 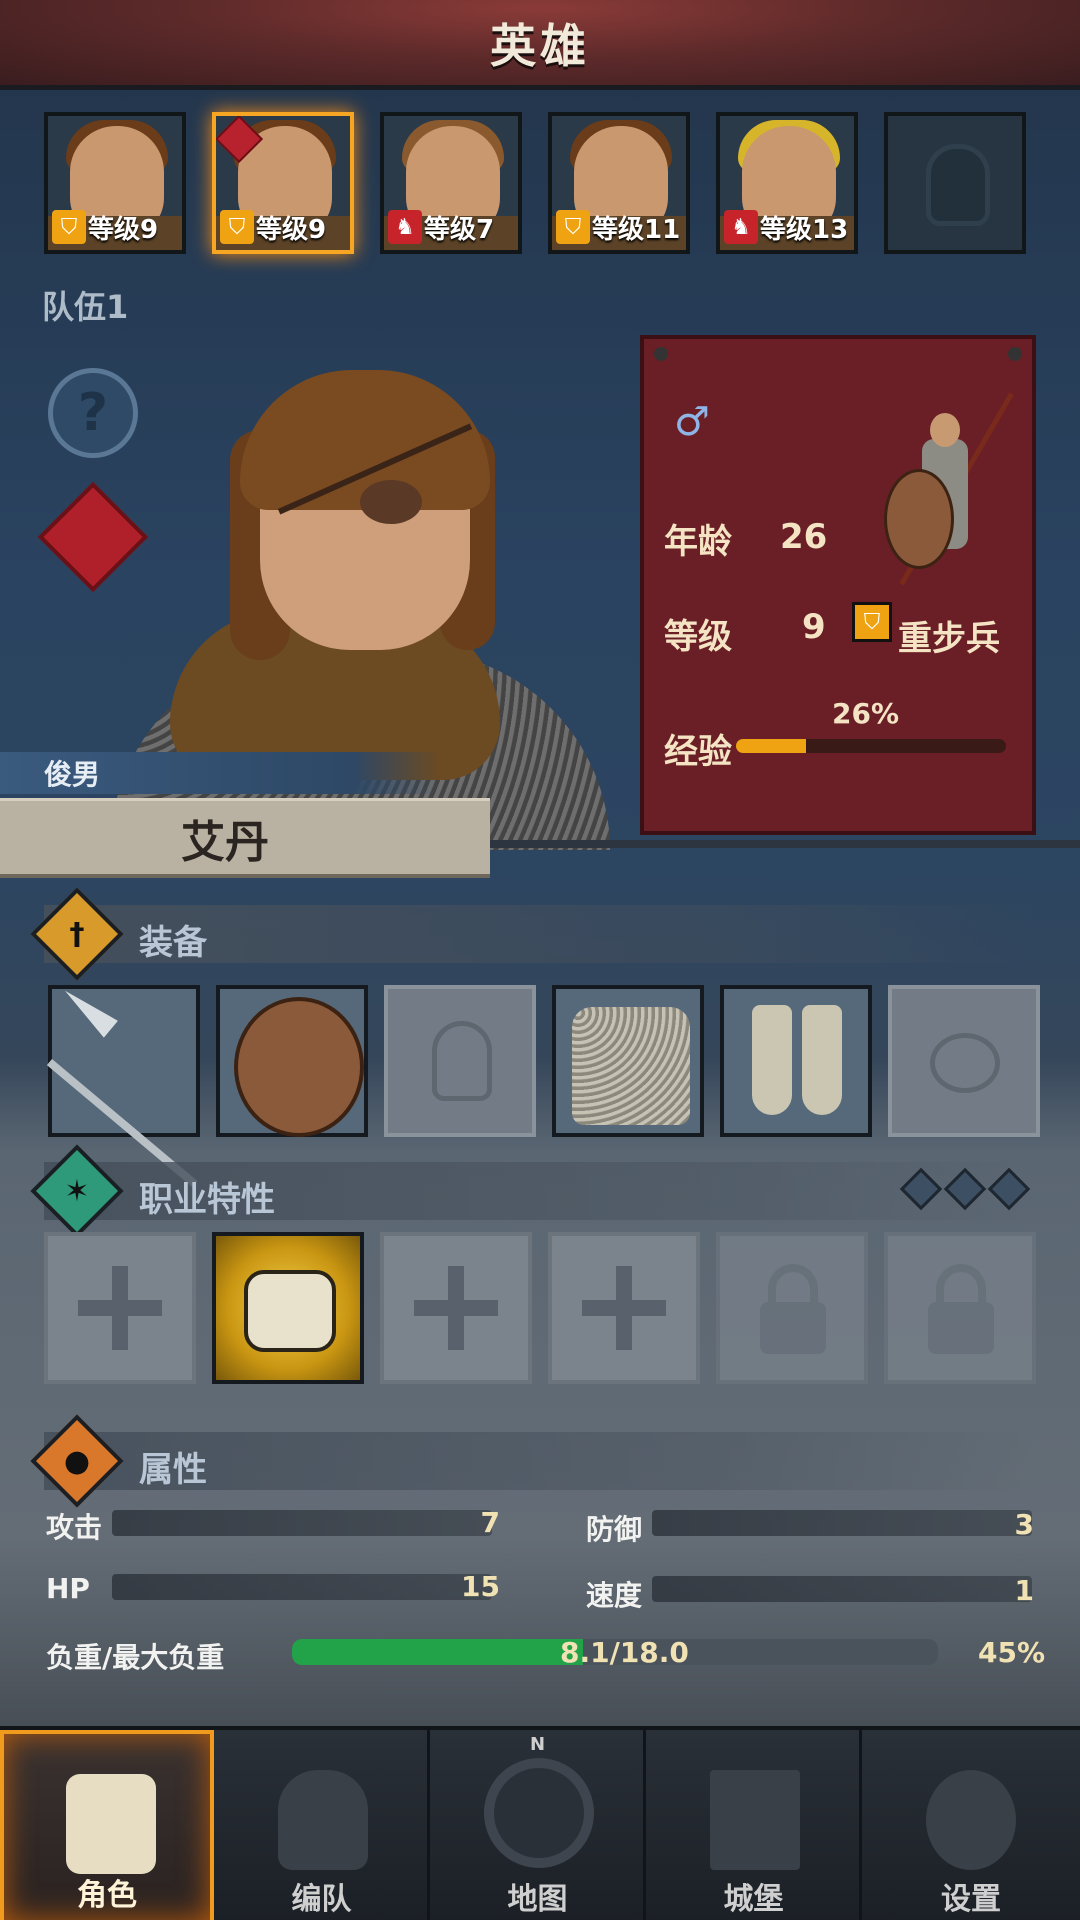 What do you see at coordinates (544, 1309) in the screenshot?
I see `trait-grid` at bounding box center [544, 1309].